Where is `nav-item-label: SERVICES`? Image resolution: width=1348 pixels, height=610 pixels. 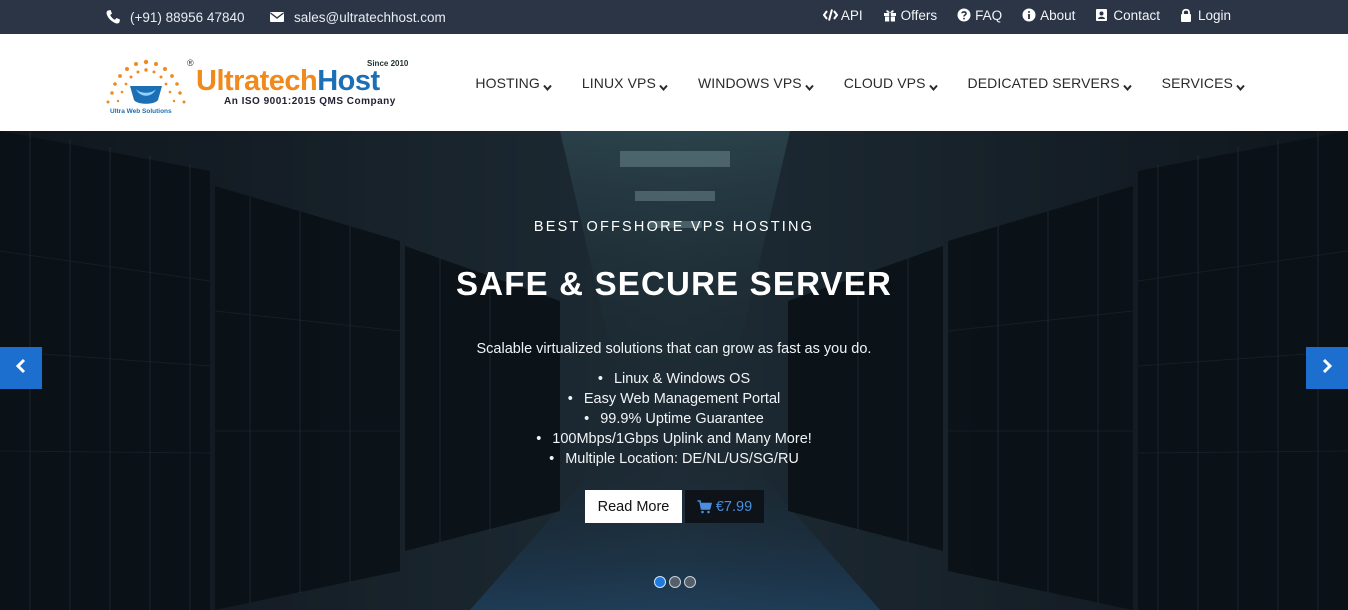
nav-item-label: SERVICES is located at coordinates (1197, 83).